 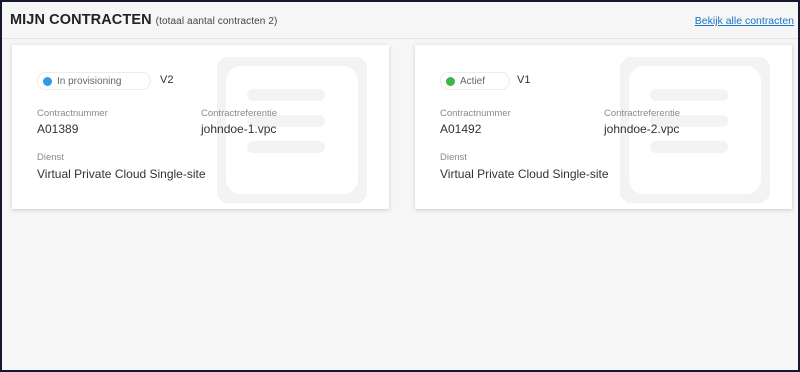 What do you see at coordinates (461, 129) in the screenshot?
I see `contract-number-value: A01492` at bounding box center [461, 129].